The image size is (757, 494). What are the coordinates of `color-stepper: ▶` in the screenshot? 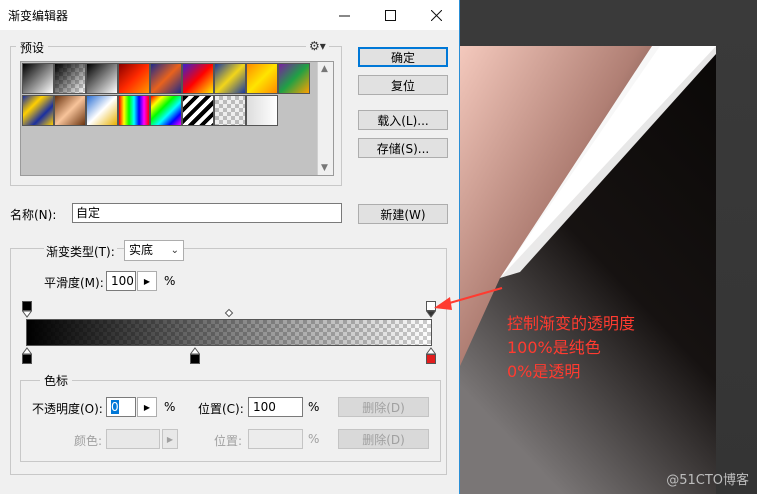 It's located at (170, 439).